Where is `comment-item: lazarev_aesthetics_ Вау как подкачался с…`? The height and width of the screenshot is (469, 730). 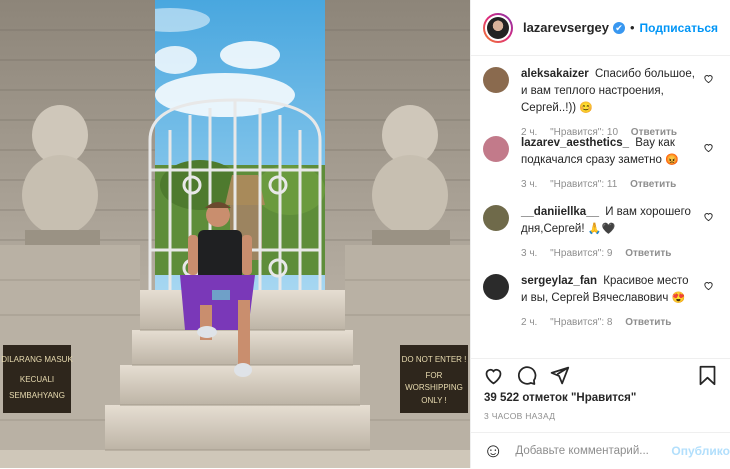
comment-item: lazarev_aesthetics_ Вау как подкачался с… is located at coordinates (600, 159).